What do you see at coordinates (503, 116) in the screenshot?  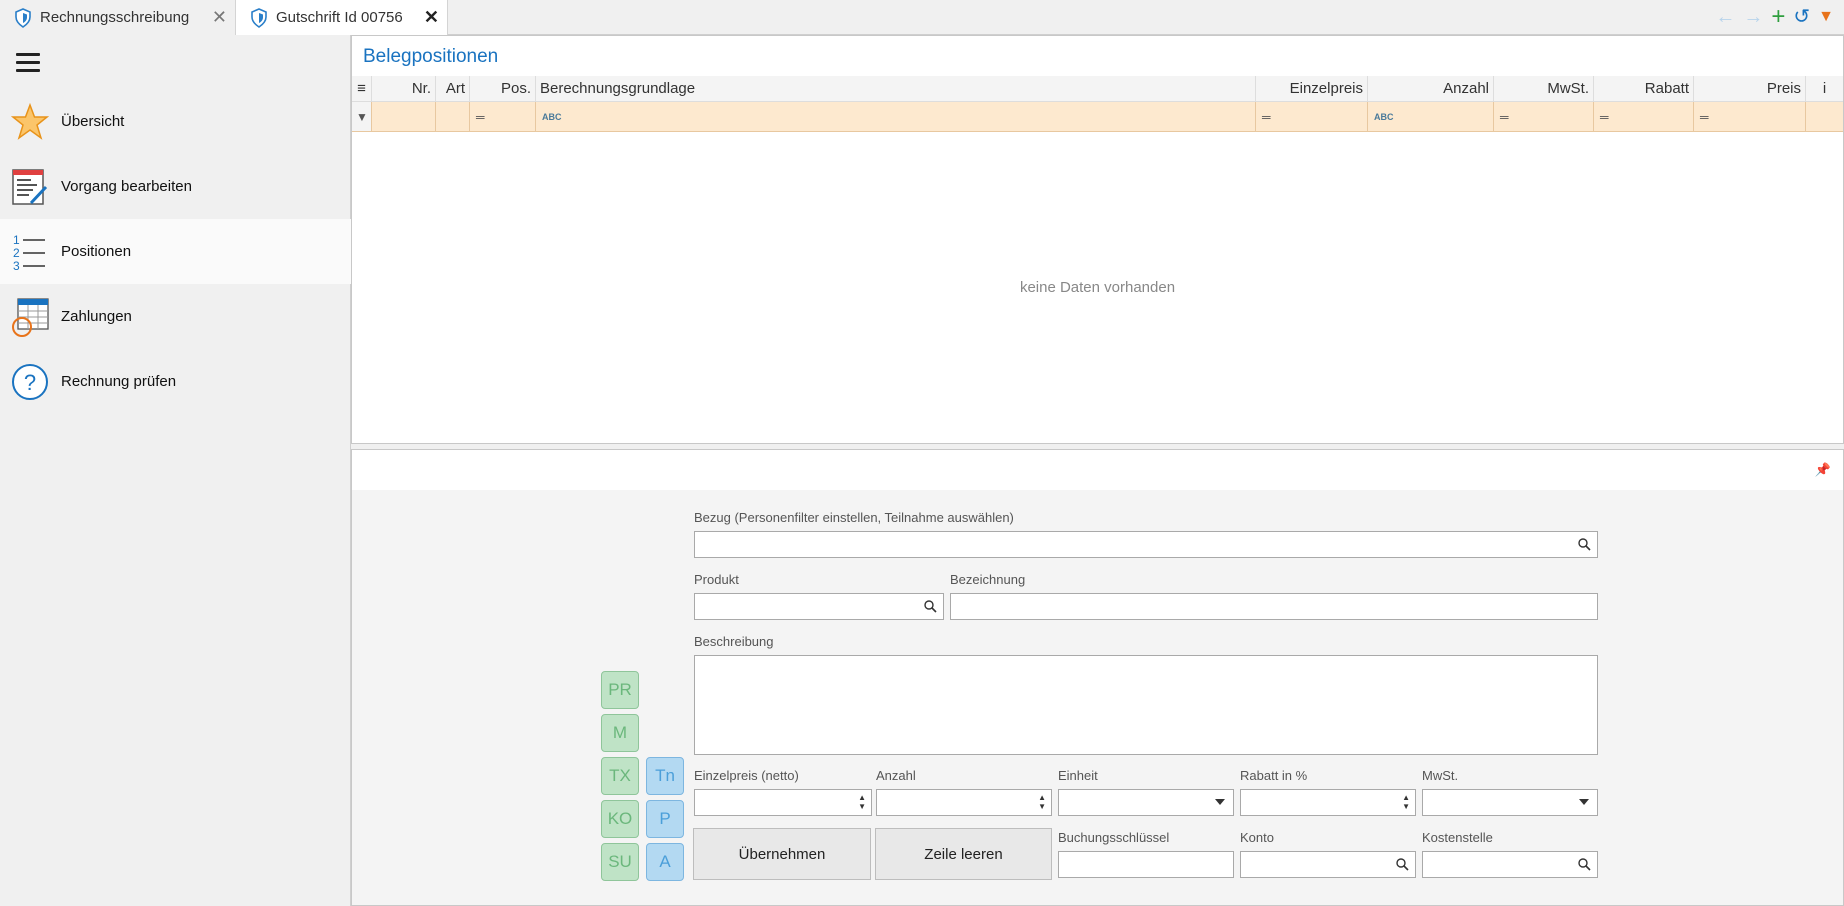 I see `filter-cell-pos: ═` at bounding box center [503, 116].